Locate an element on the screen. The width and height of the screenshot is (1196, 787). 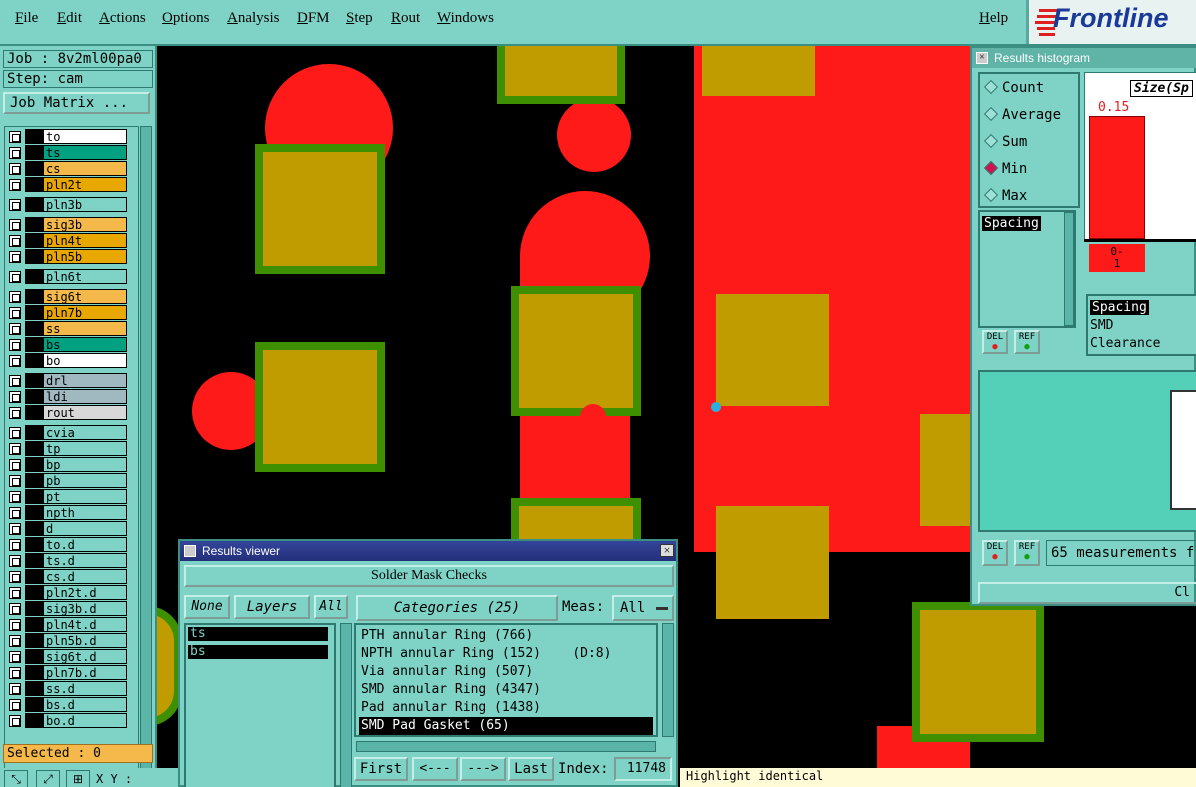
layer-row-drl: drl is located at coordinates (67, 380).